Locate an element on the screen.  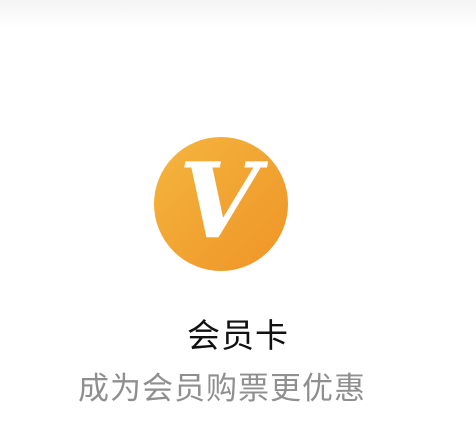
vip-v-icon: V is located at coordinates (219, 200).